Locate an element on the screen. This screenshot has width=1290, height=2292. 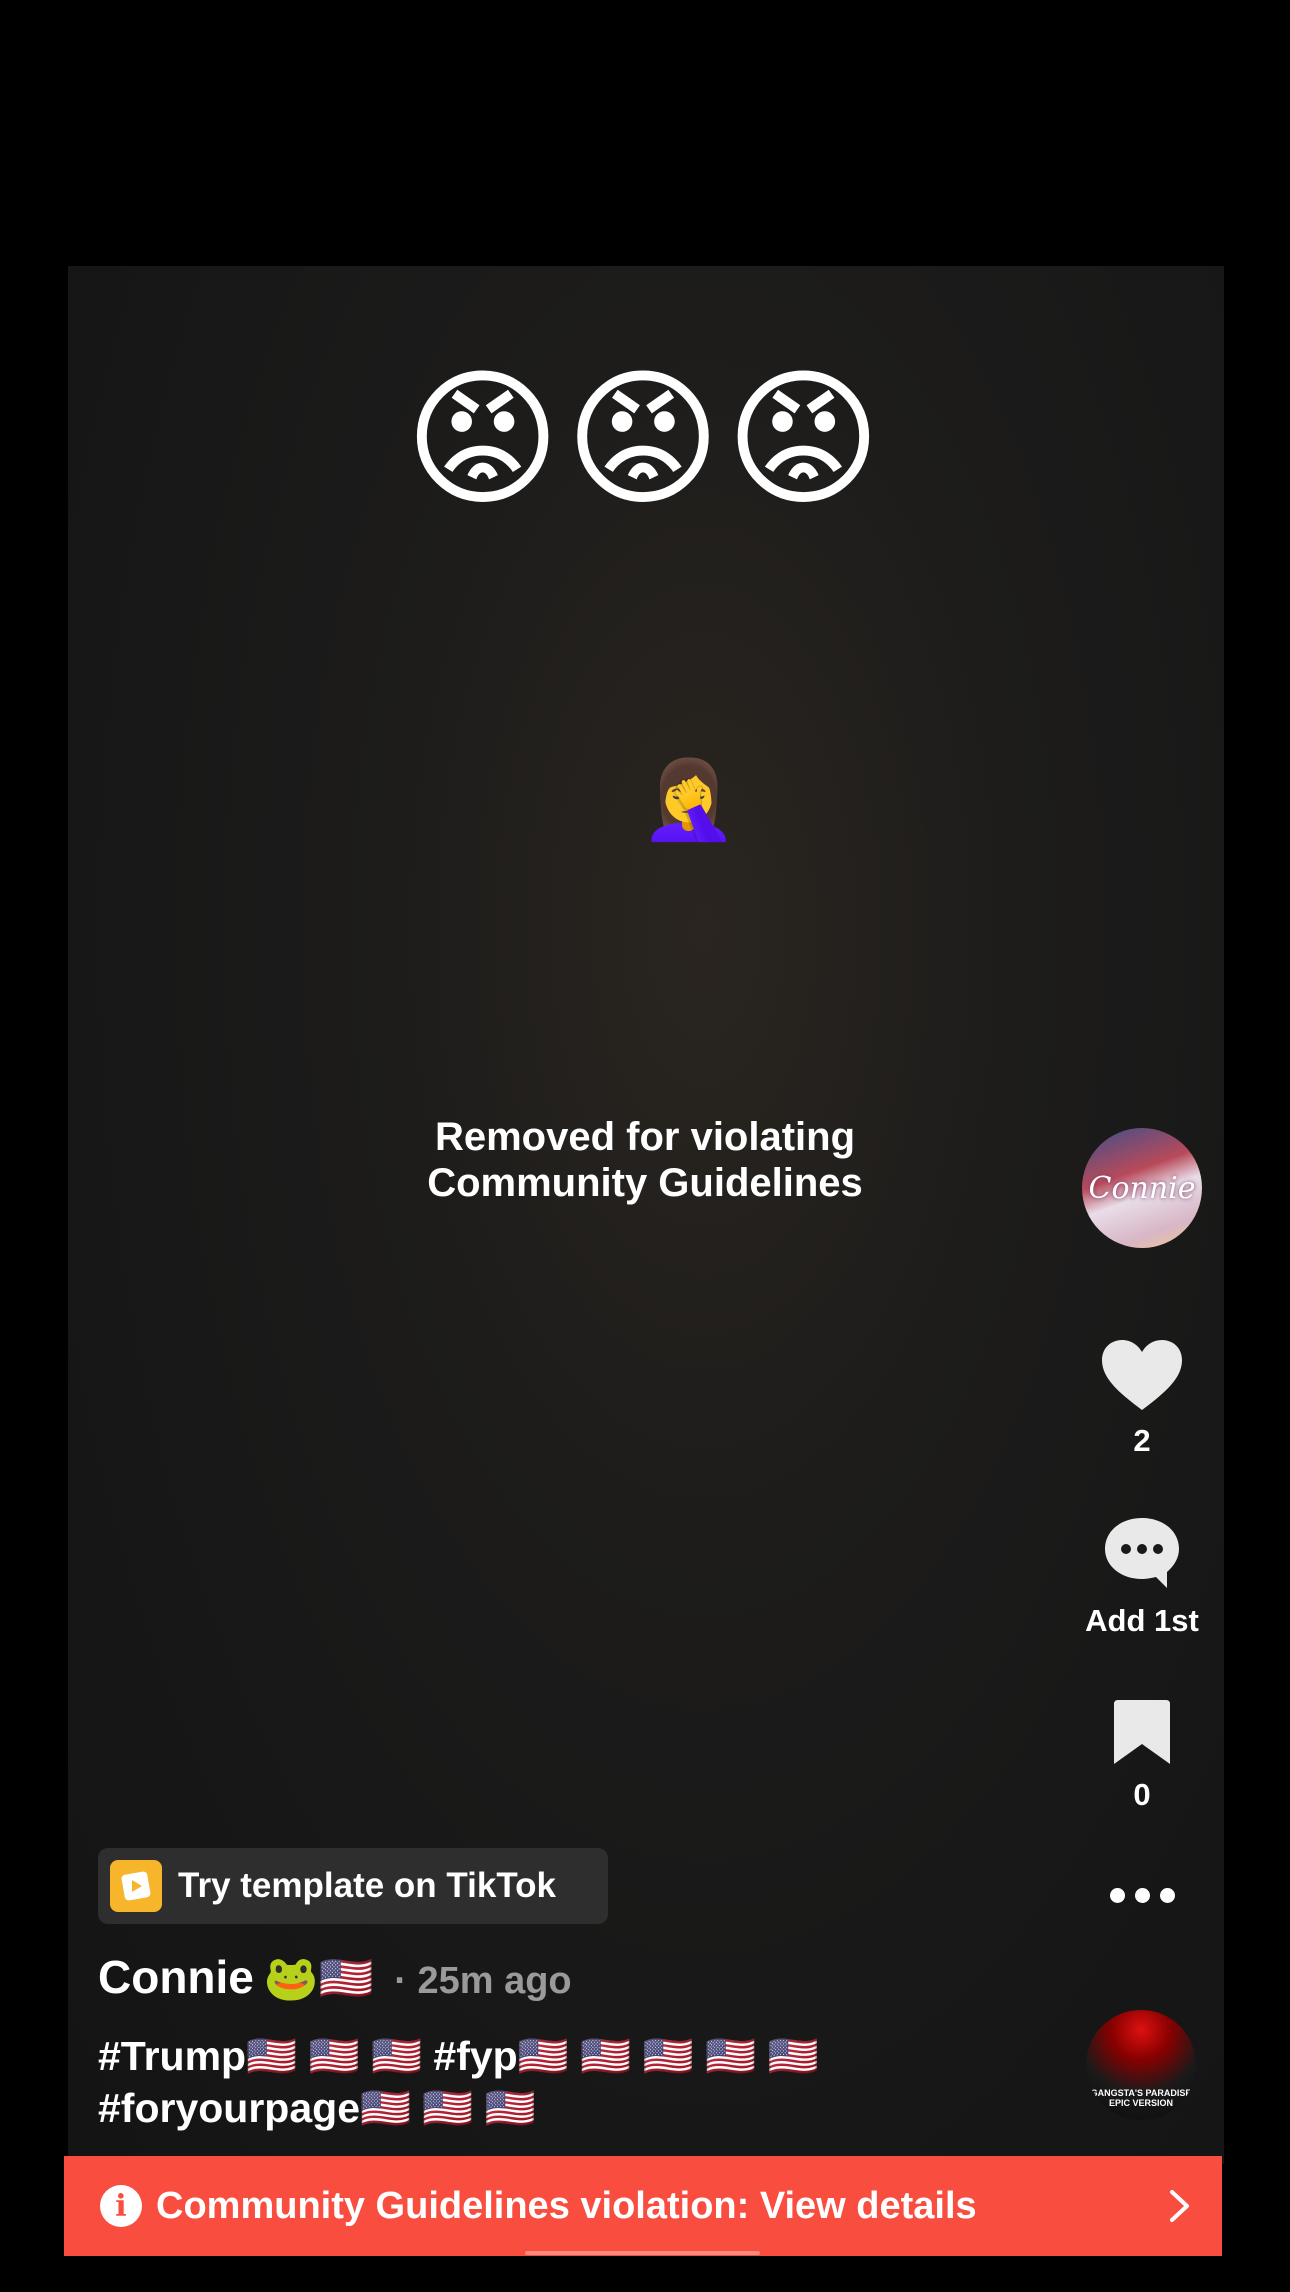
like-count: 2 is located at coordinates (1142, 1440).